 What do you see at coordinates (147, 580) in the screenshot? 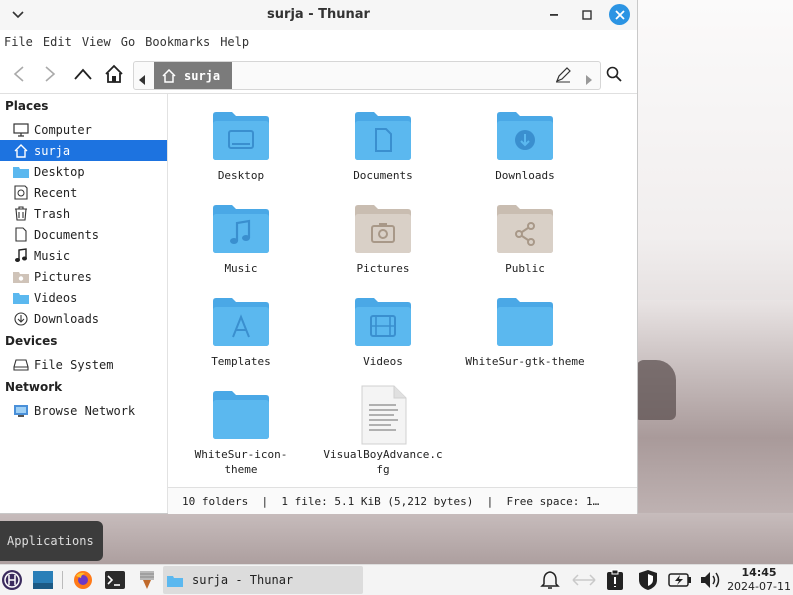
I see `archive-manager-icon` at bounding box center [147, 580].